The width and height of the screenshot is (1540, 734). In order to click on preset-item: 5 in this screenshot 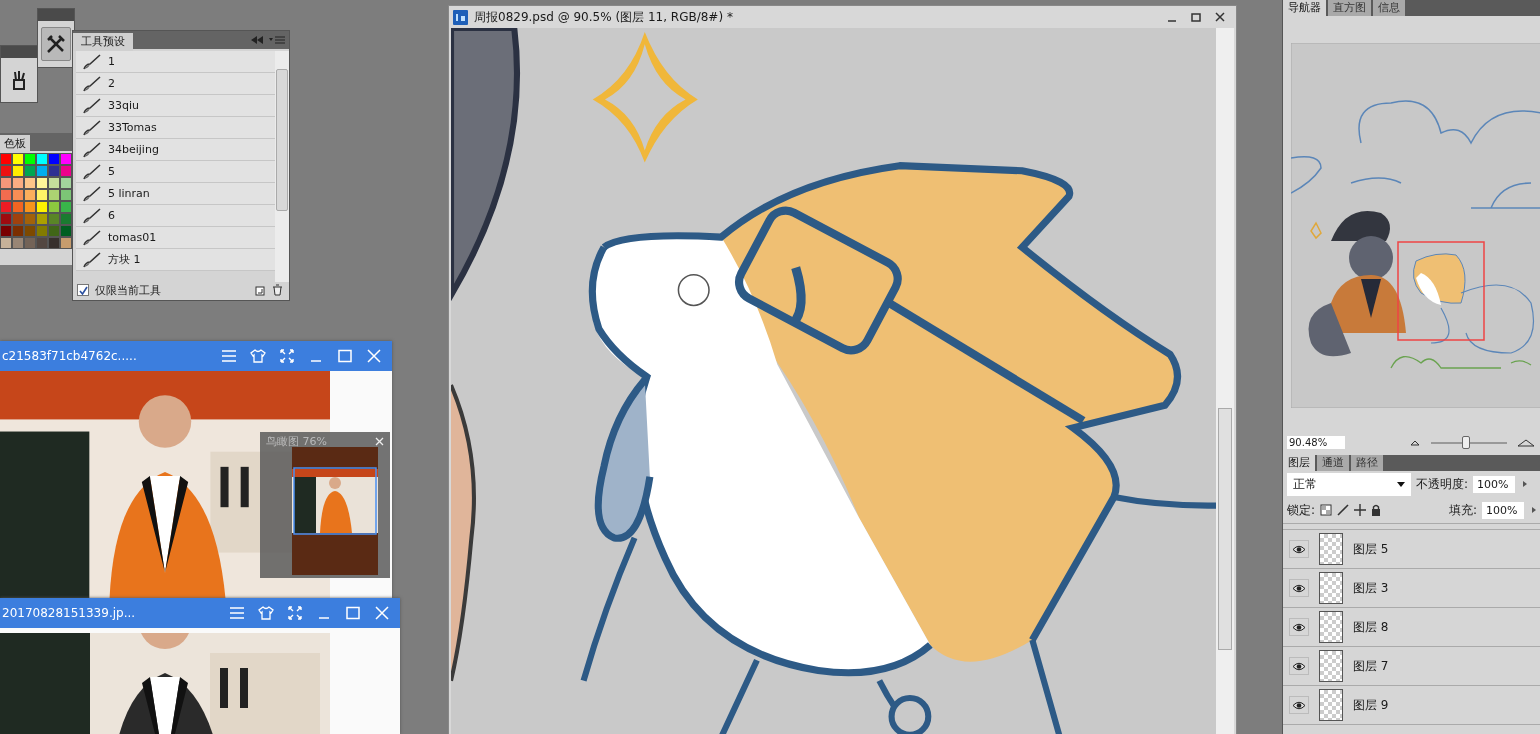, I will do `click(175, 172)`.